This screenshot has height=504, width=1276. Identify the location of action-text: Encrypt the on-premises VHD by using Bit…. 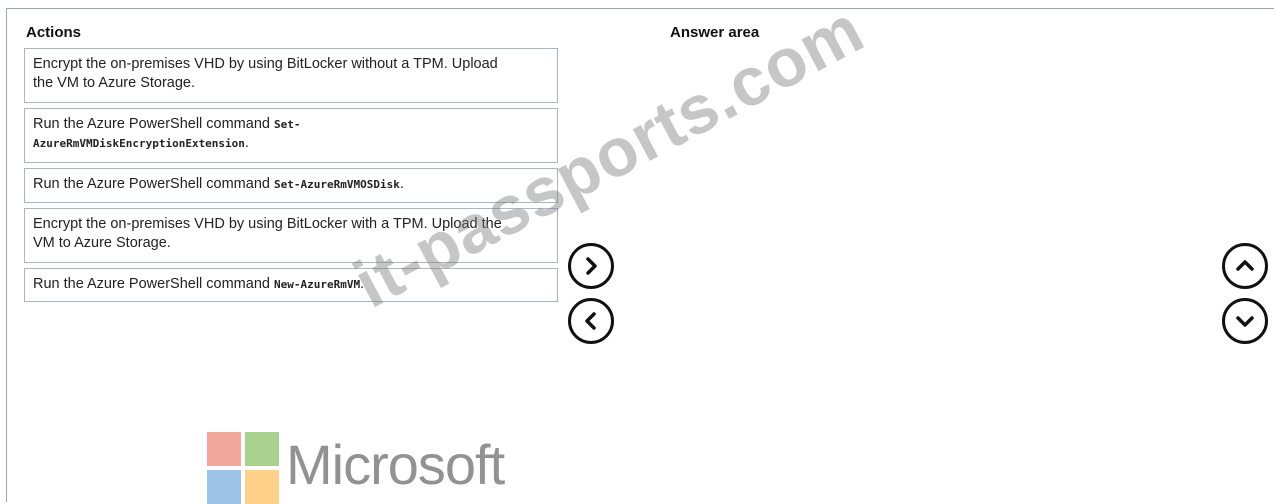
(265, 64).